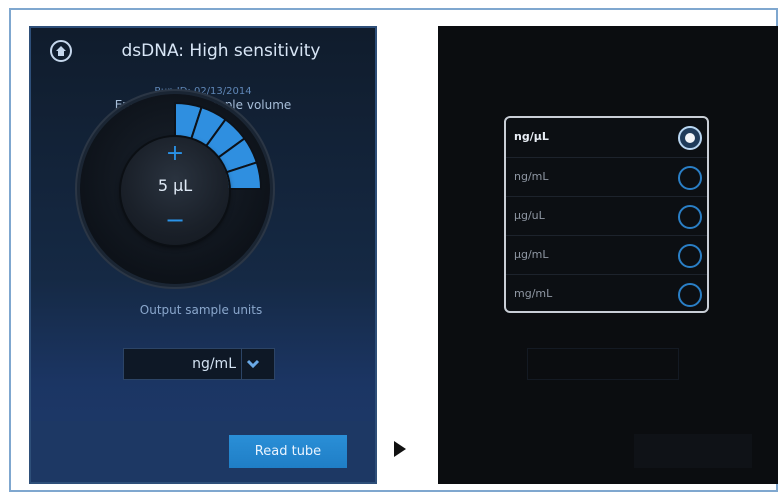 This screenshot has height=496, width=783. Describe the element at coordinates (175, 185) in the screenshot. I see `volume-value: 5 µL` at that location.